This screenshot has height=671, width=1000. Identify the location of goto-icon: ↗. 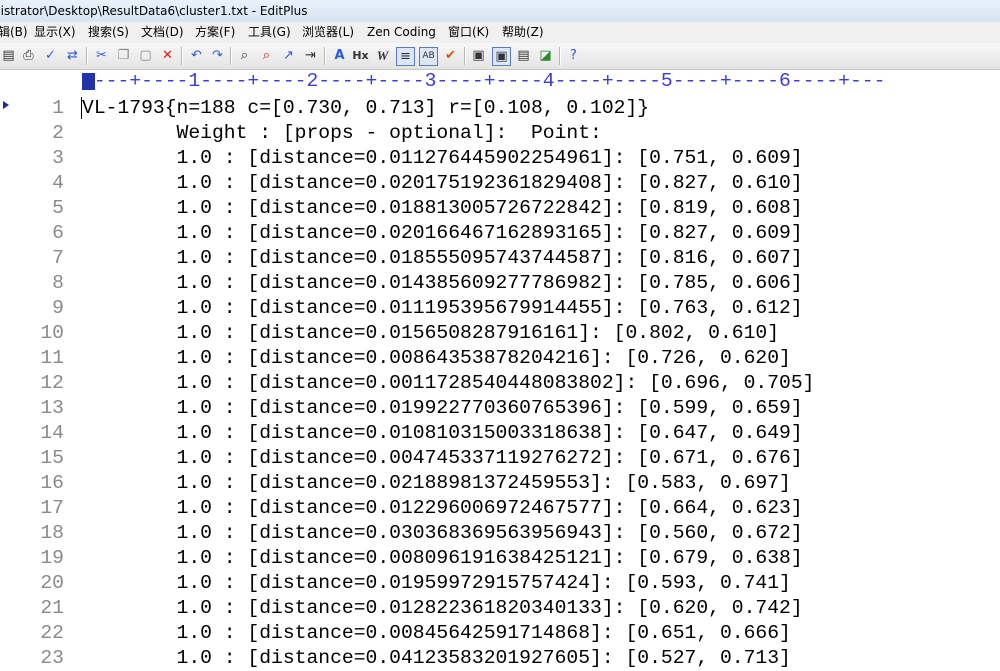
(288, 55).